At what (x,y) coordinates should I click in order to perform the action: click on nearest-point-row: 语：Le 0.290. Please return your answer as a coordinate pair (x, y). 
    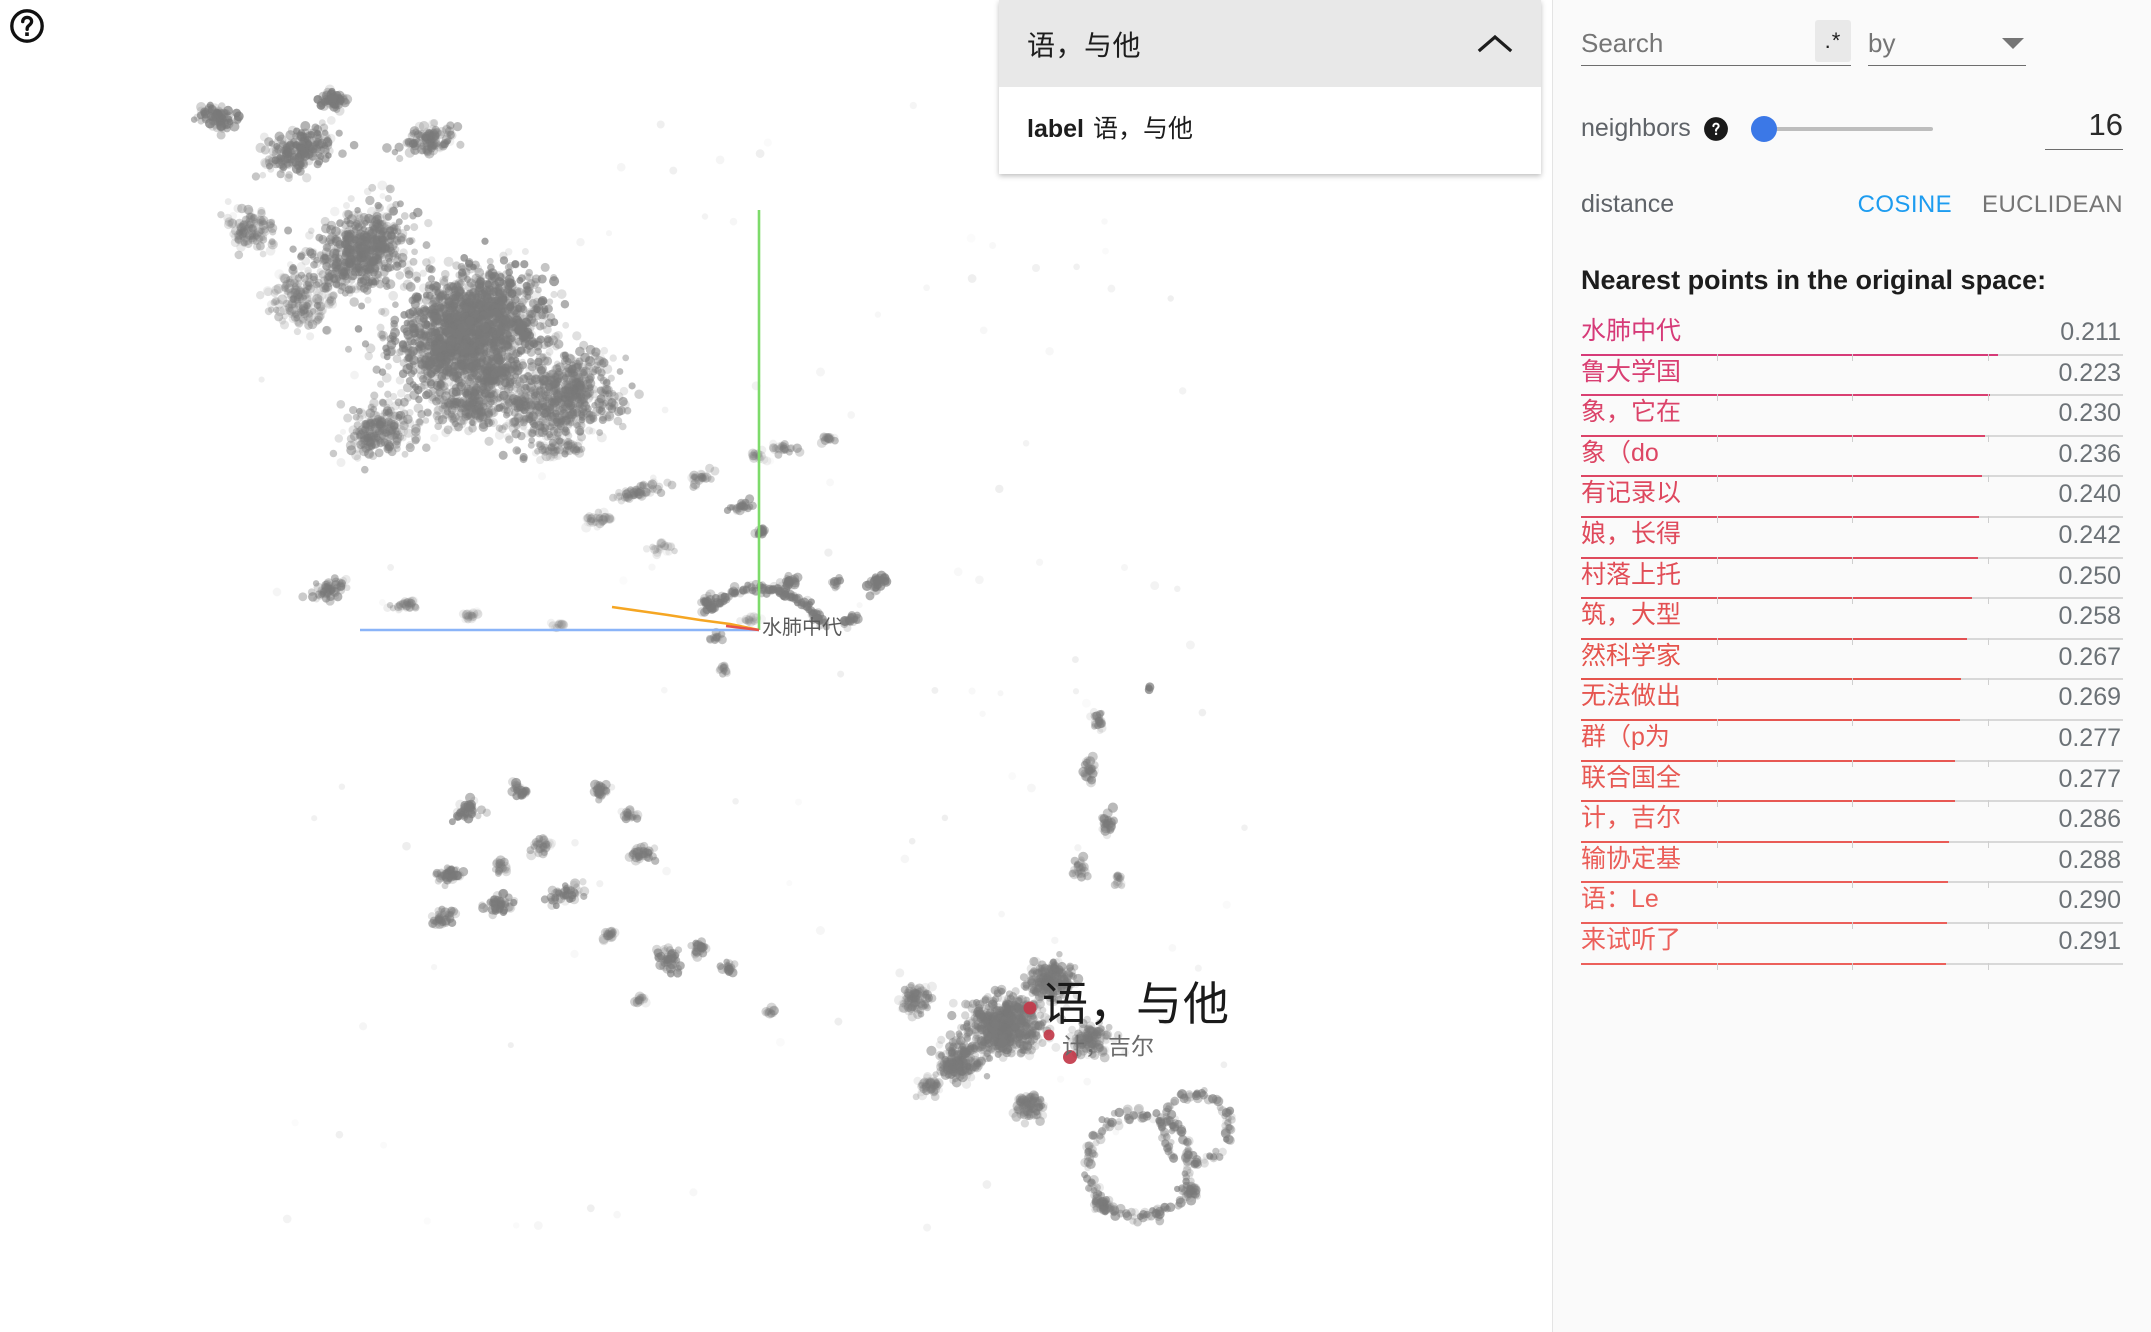
    Looking at the image, I should click on (1852, 907).